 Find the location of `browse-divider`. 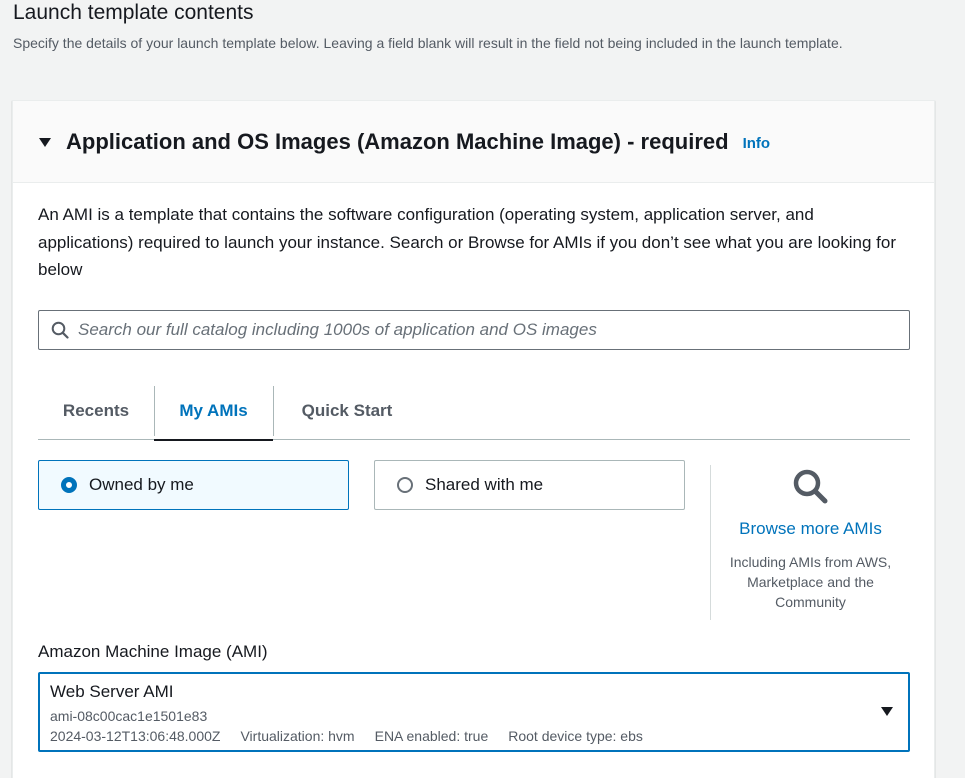

browse-divider is located at coordinates (710, 542).